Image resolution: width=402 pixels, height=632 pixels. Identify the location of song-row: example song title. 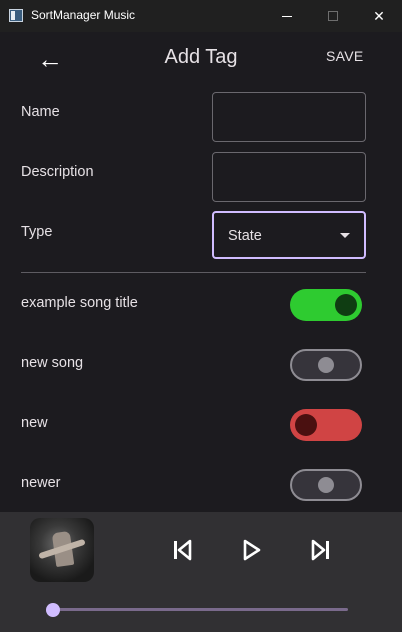
(201, 305).